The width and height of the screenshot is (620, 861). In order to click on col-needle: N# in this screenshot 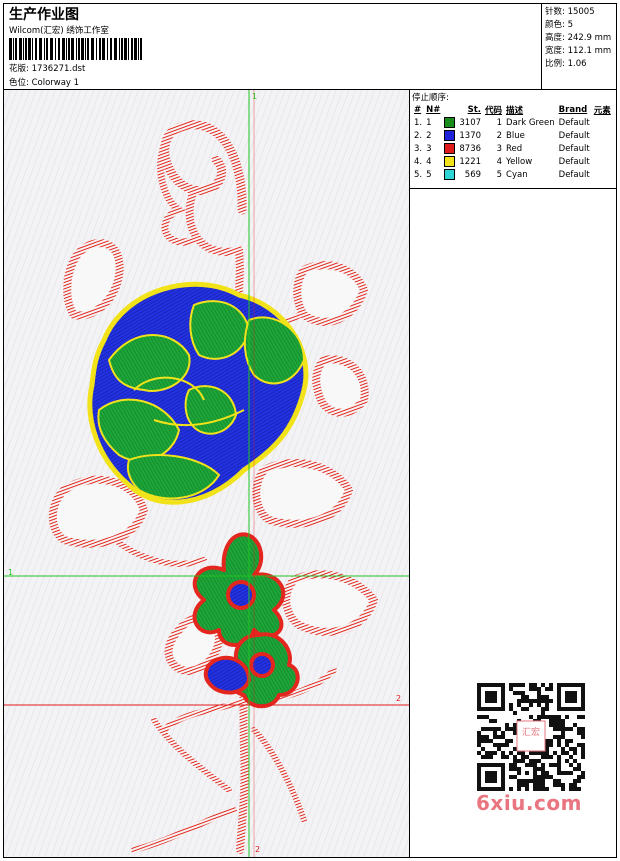, I will do `click(433, 109)`.